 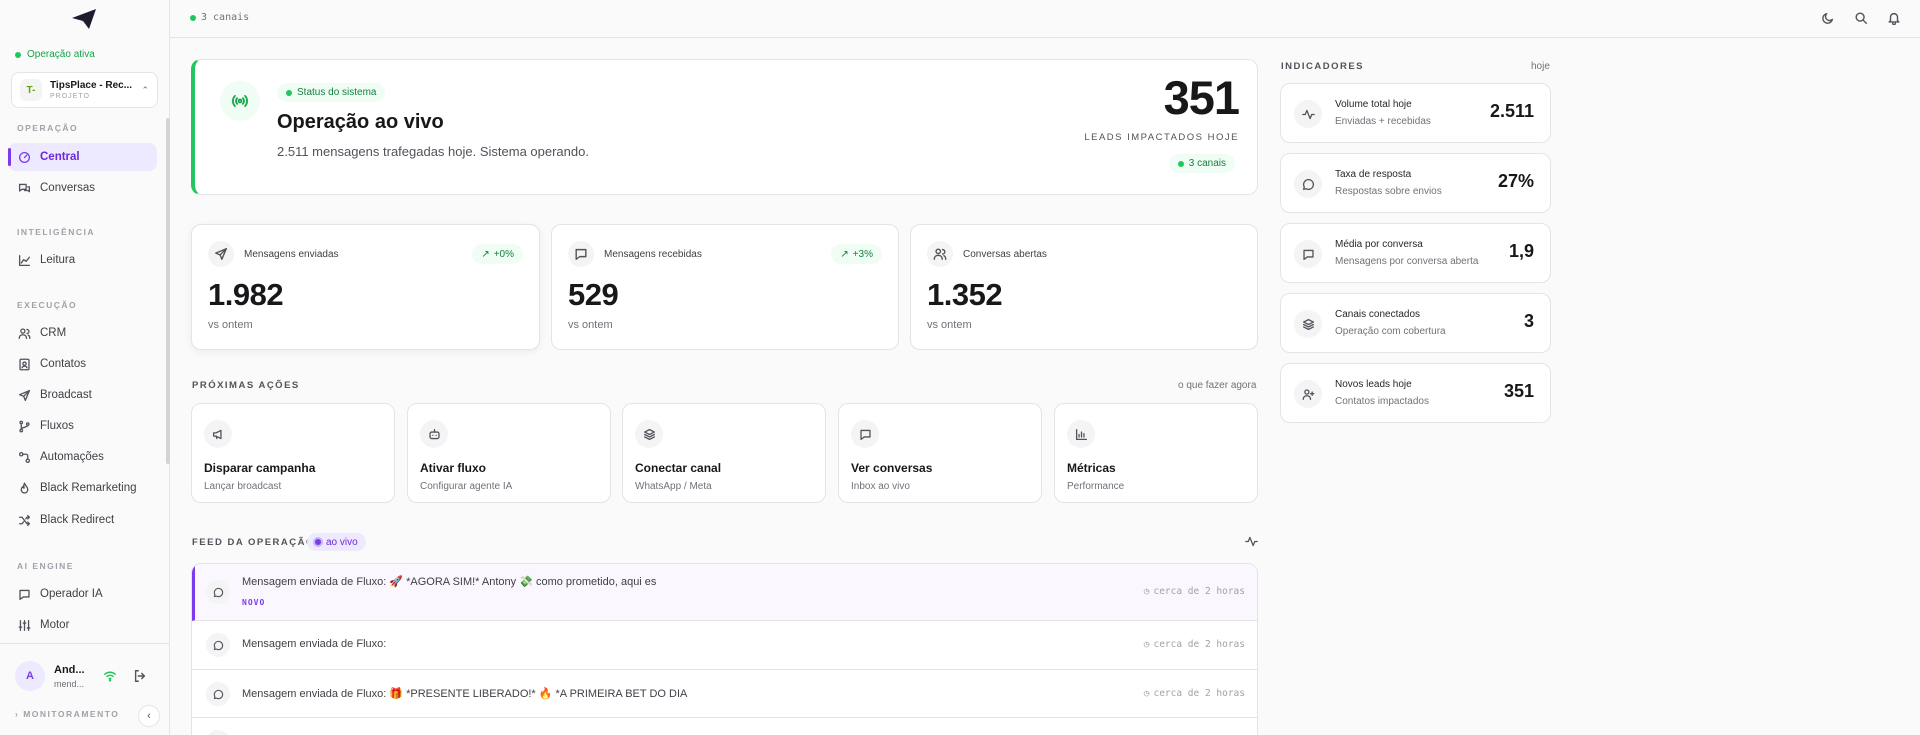 I want to click on action-title: Disparar campanha, so click(x=260, y=468).